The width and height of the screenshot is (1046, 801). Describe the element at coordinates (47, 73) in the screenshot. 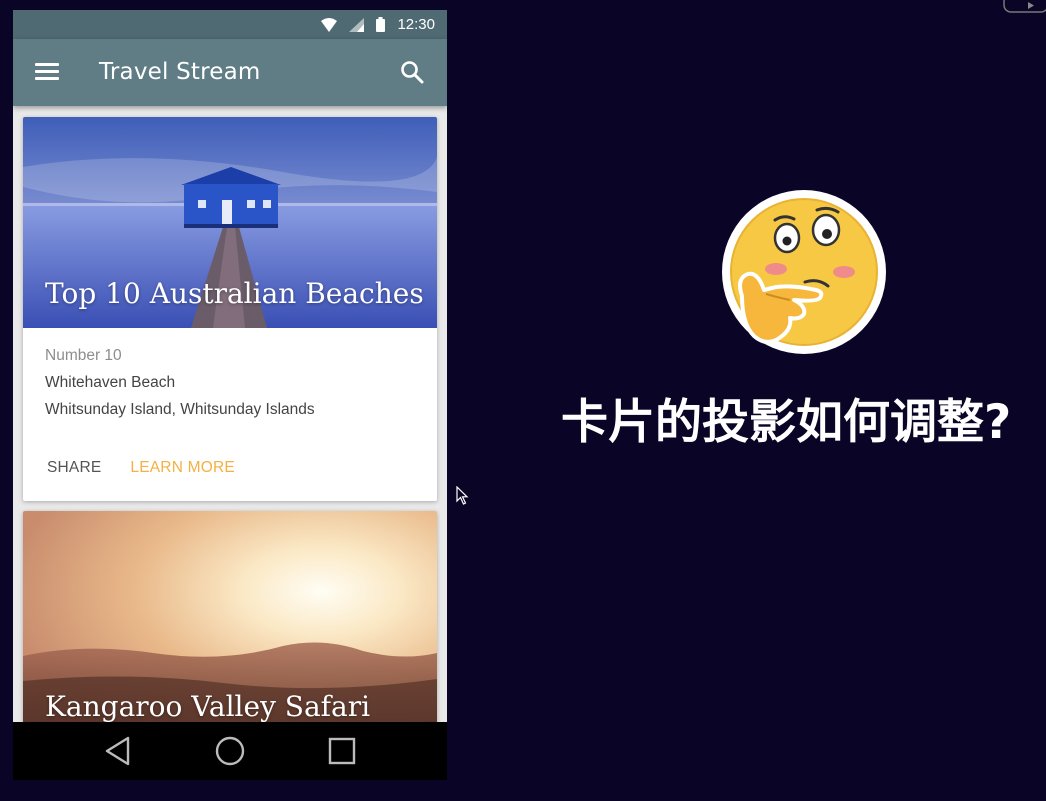

I see `menu-icon` at that location.